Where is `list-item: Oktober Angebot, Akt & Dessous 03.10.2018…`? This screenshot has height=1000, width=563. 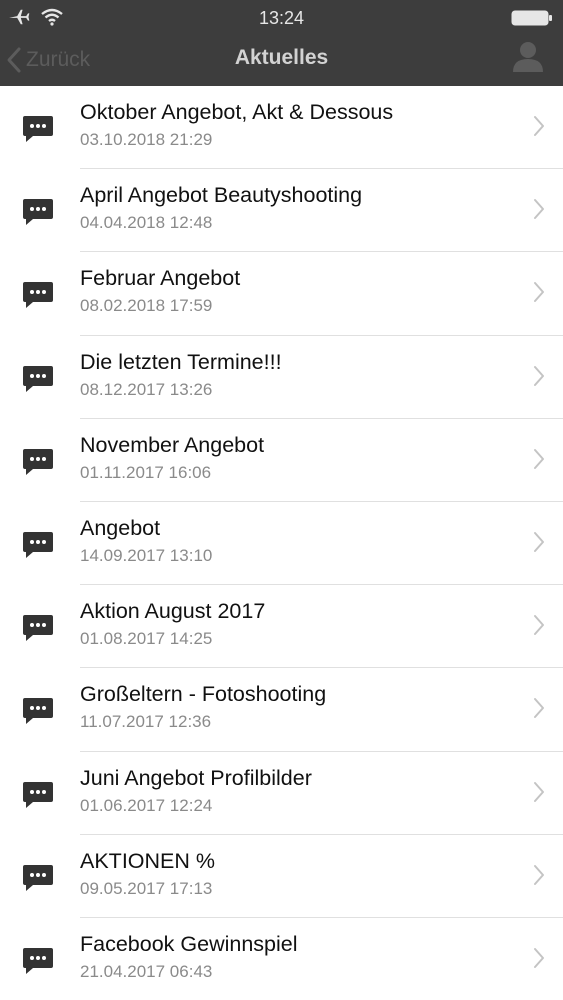
list-item: Oktober Angebot, Akt & Dessous 03.10.2018… is located at coordinates (281, 128).